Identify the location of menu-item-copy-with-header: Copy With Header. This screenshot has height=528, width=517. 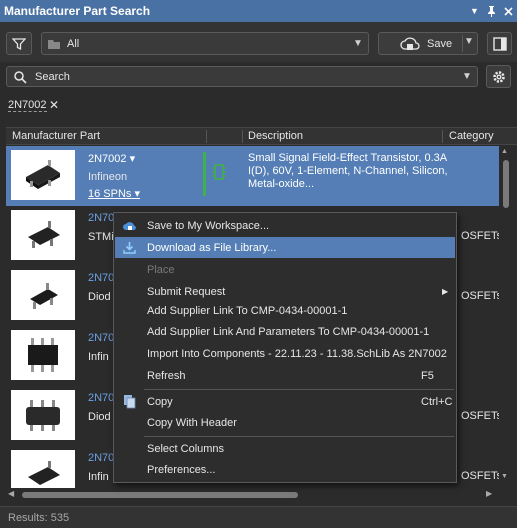
(285, 422).